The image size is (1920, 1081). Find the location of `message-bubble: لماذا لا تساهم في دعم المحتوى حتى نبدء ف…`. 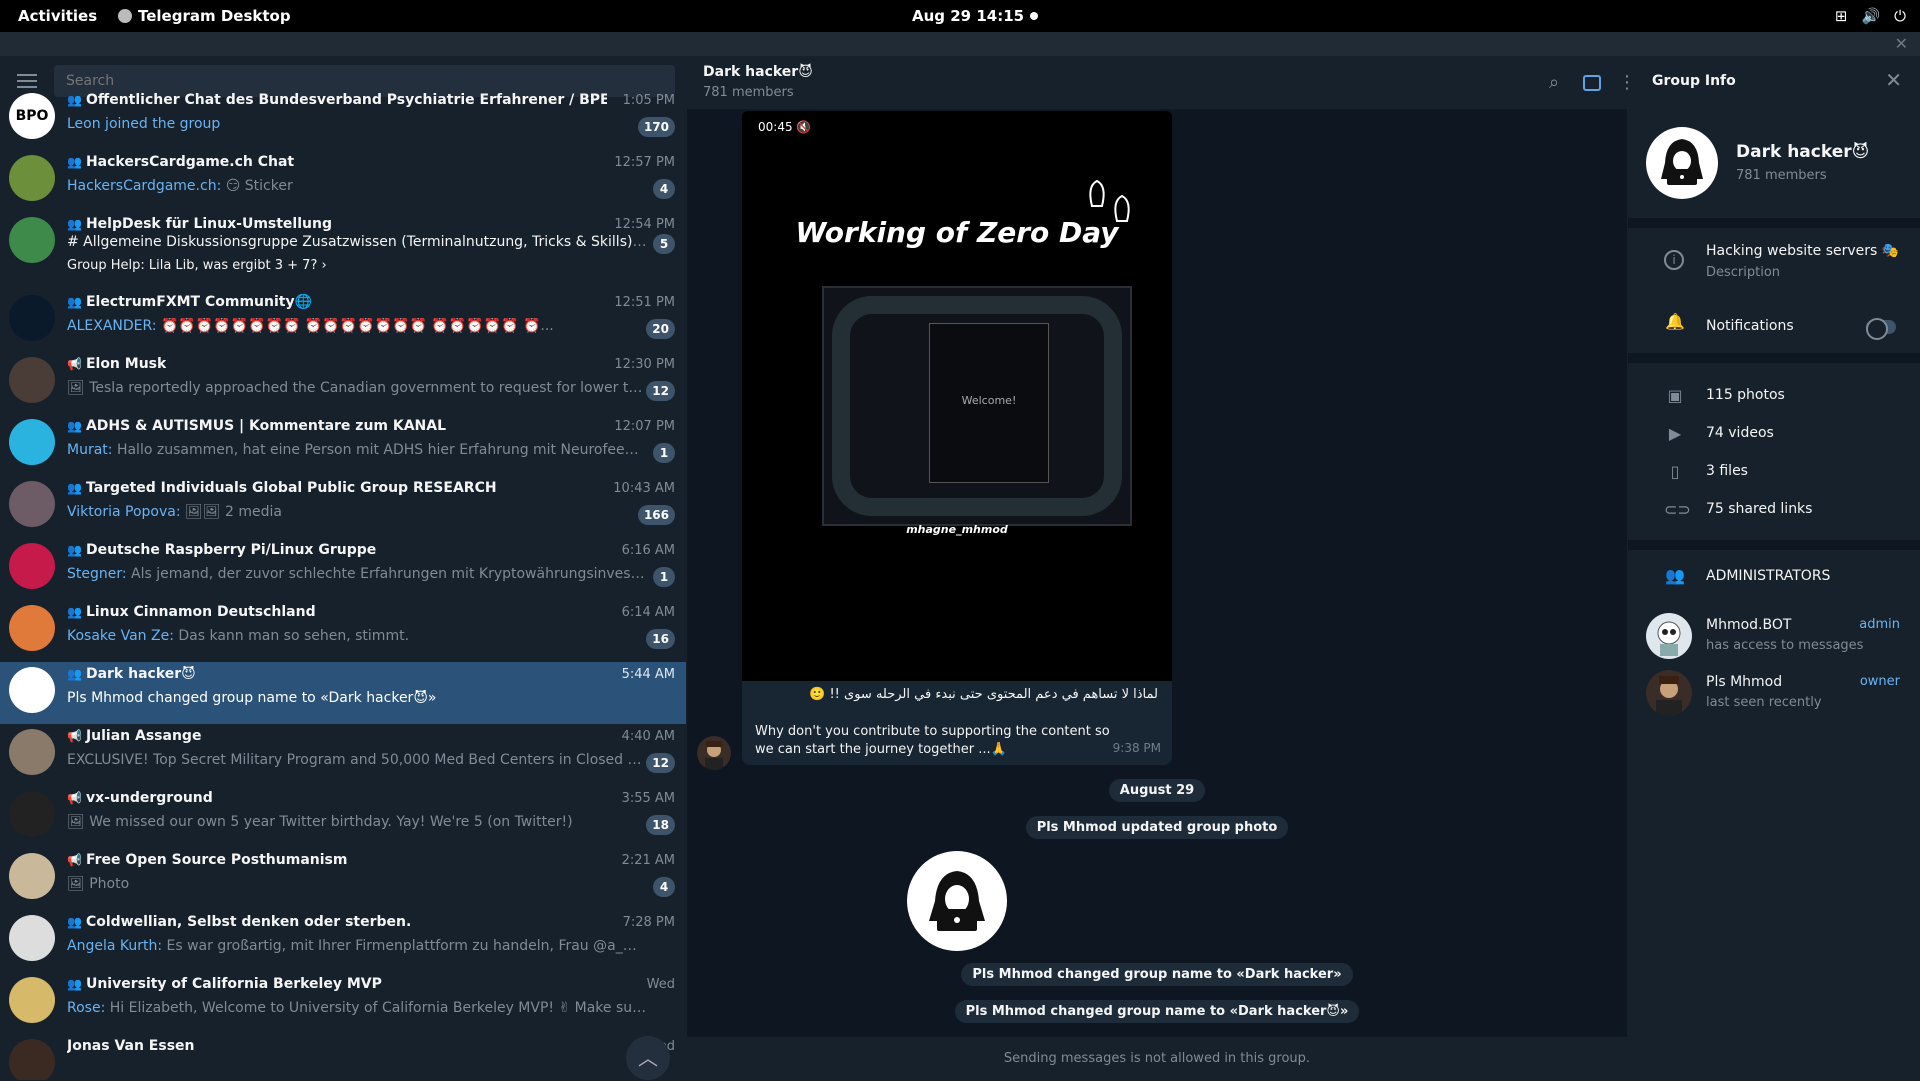

message-bubble: لماذا لا تساهم في دعم المحتوى حتى نبدء ف… is located at coordinates (957, 723).